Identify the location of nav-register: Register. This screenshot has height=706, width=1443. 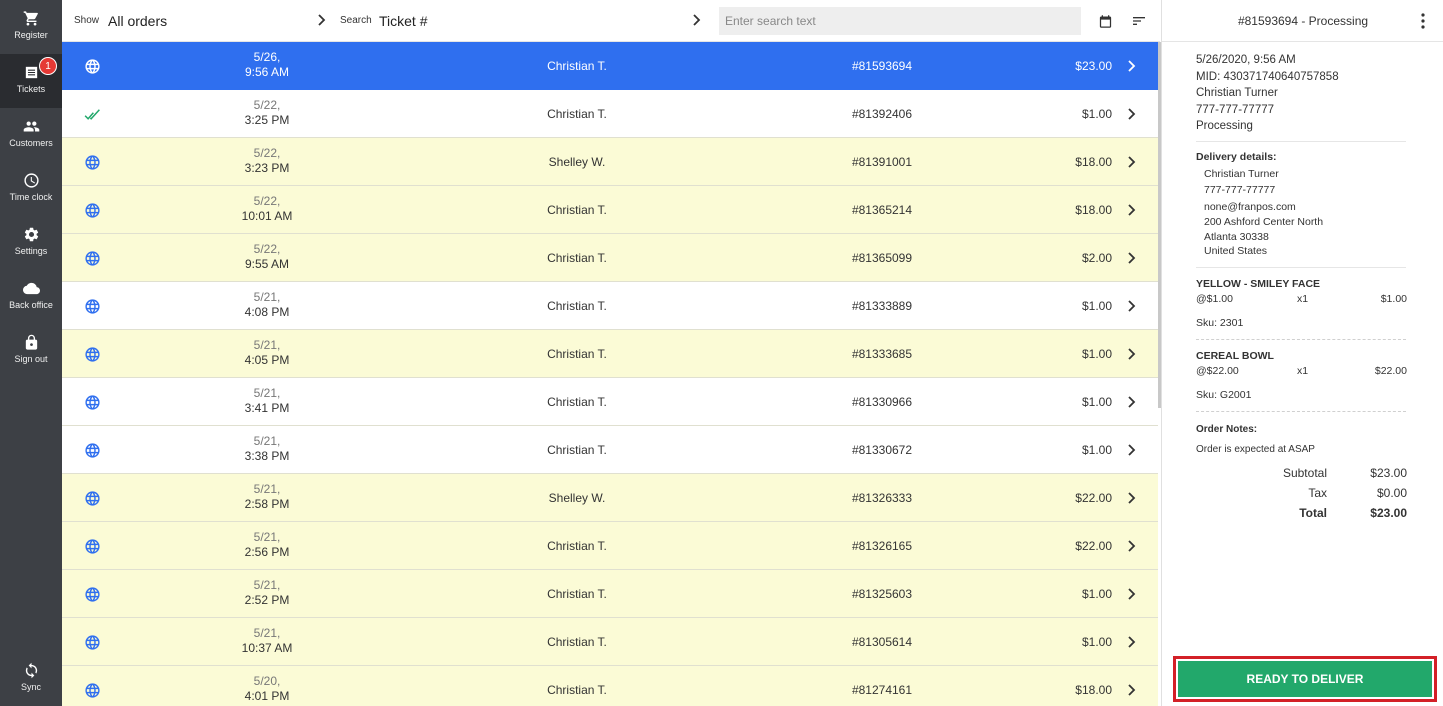
(31, 27).